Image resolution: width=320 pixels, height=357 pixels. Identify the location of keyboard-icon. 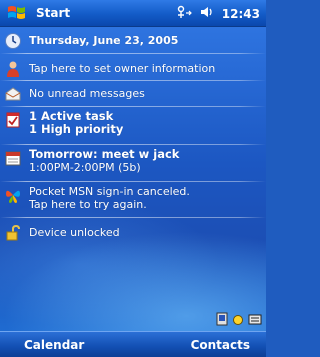
(255, 318).